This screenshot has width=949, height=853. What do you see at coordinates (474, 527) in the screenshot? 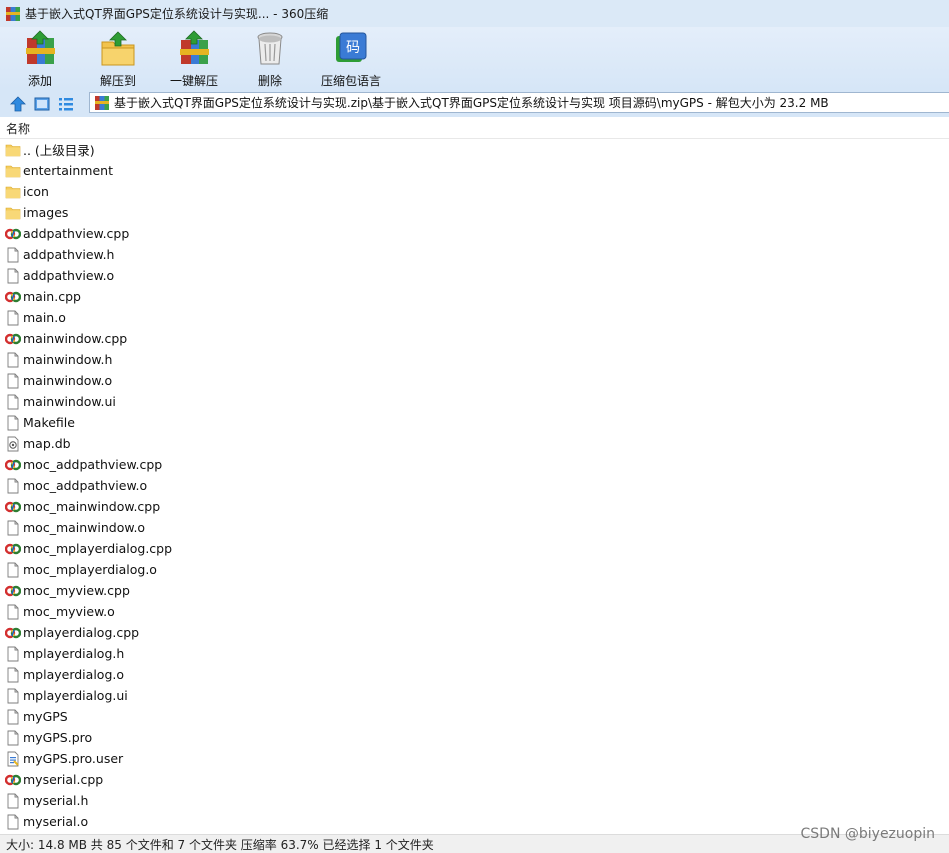
I see `file-row: moc_mainwindow.o` at bounding box center [474, 527].